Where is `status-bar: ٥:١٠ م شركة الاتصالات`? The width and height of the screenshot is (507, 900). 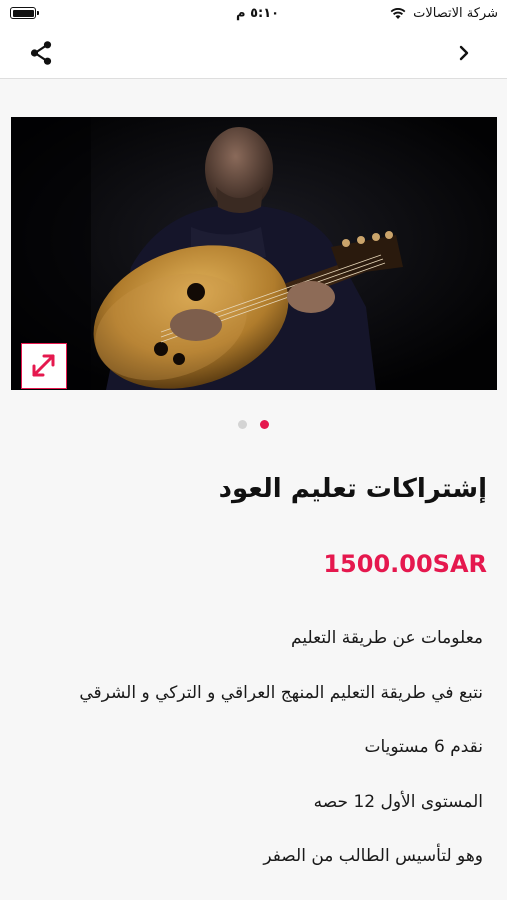
status-bar: ٥:١٠ م شركة الاتصالات is located at coordinates (253, 15).